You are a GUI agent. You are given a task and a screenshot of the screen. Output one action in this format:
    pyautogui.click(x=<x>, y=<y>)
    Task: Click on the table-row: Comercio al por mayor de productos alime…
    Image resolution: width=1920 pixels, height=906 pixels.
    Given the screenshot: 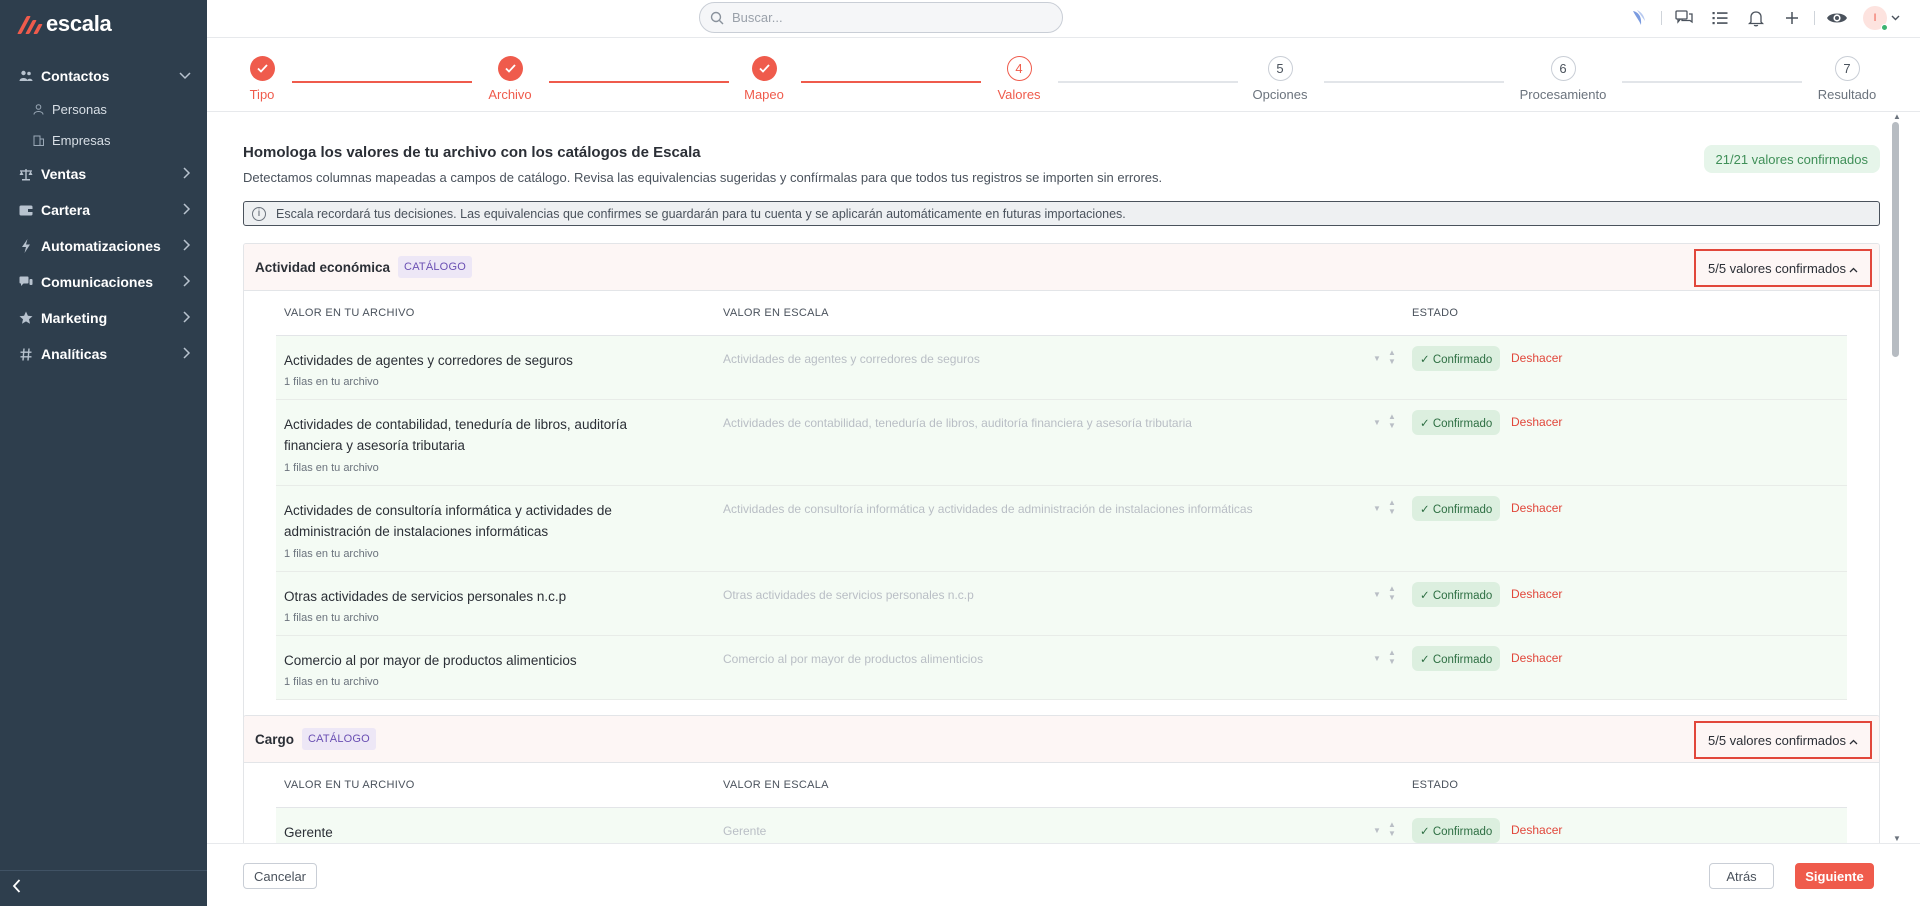 What is the action you would take?
    pyautogui.click(x=1061, y=668)
    